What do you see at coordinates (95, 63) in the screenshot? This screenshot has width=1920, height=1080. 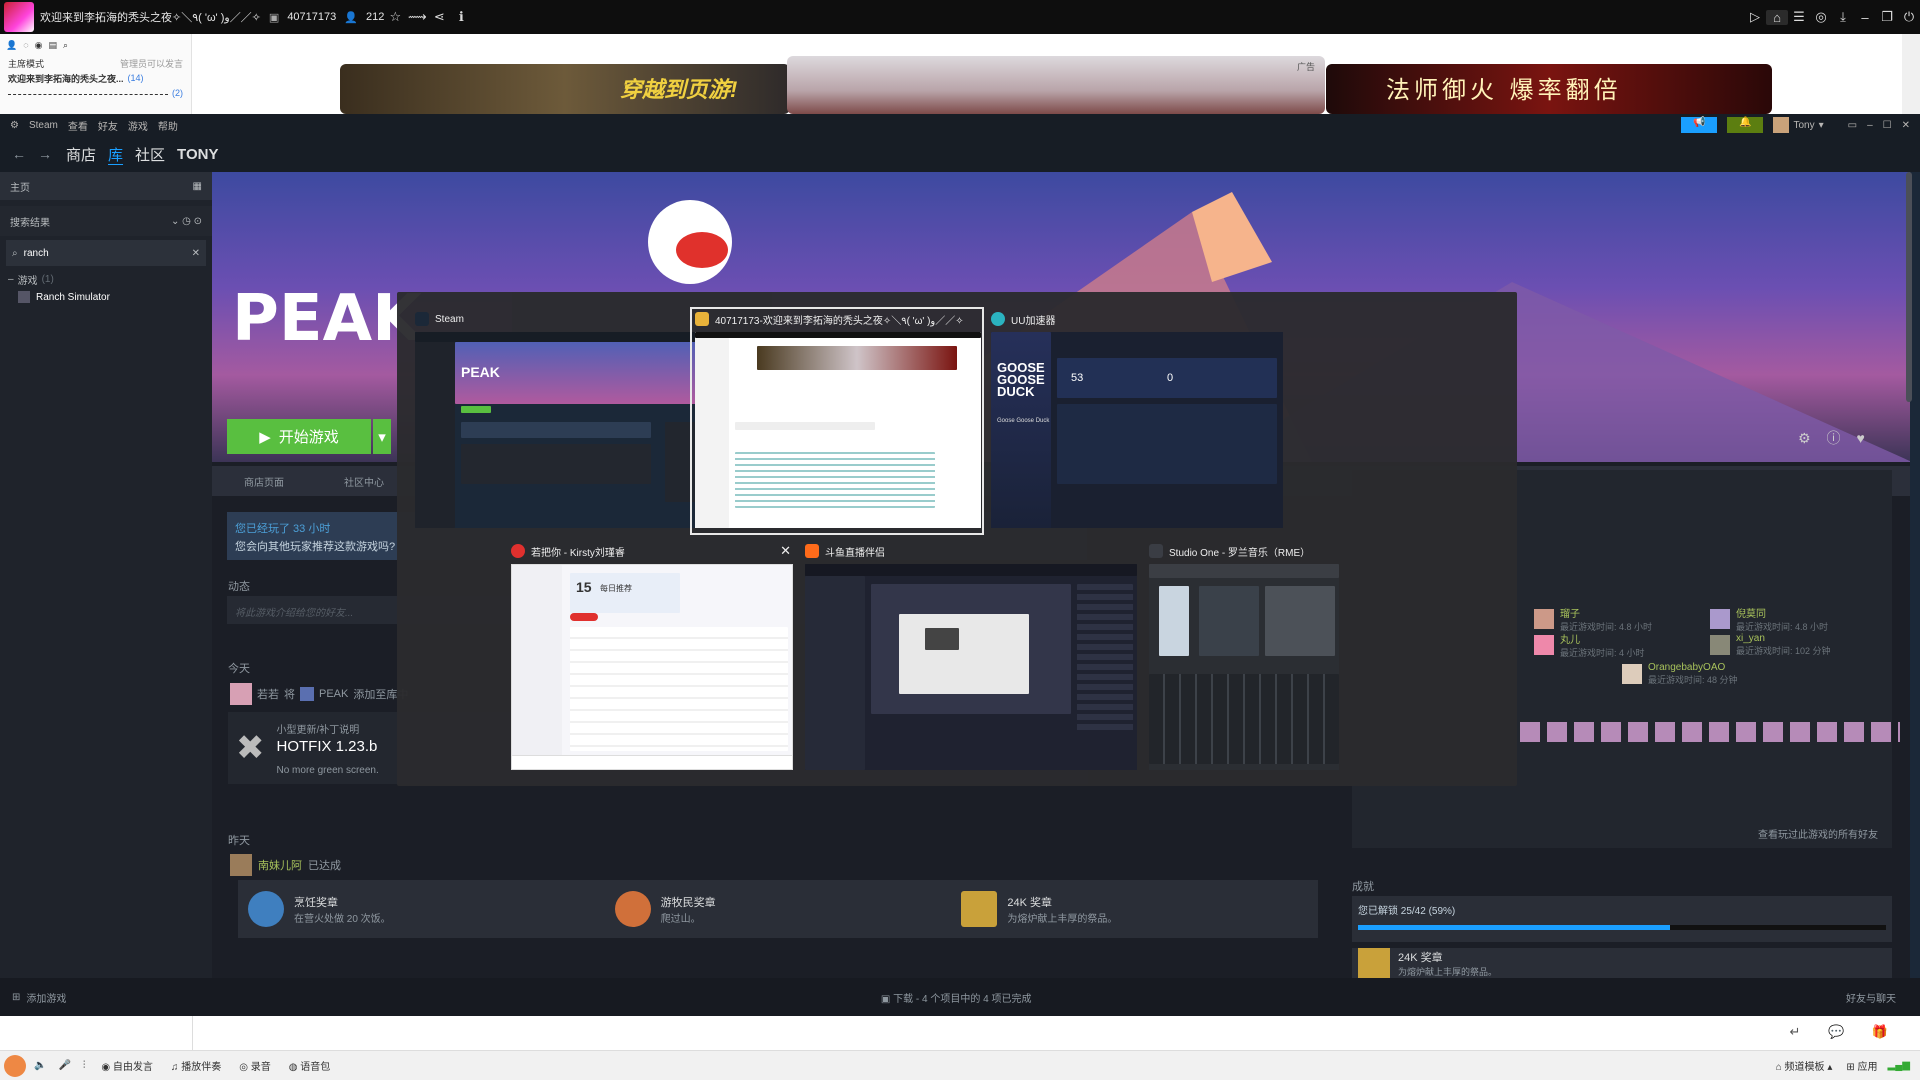 I see `left-mode-row: 主席模式 管理员可以发言` at bounding box center [95, 63].